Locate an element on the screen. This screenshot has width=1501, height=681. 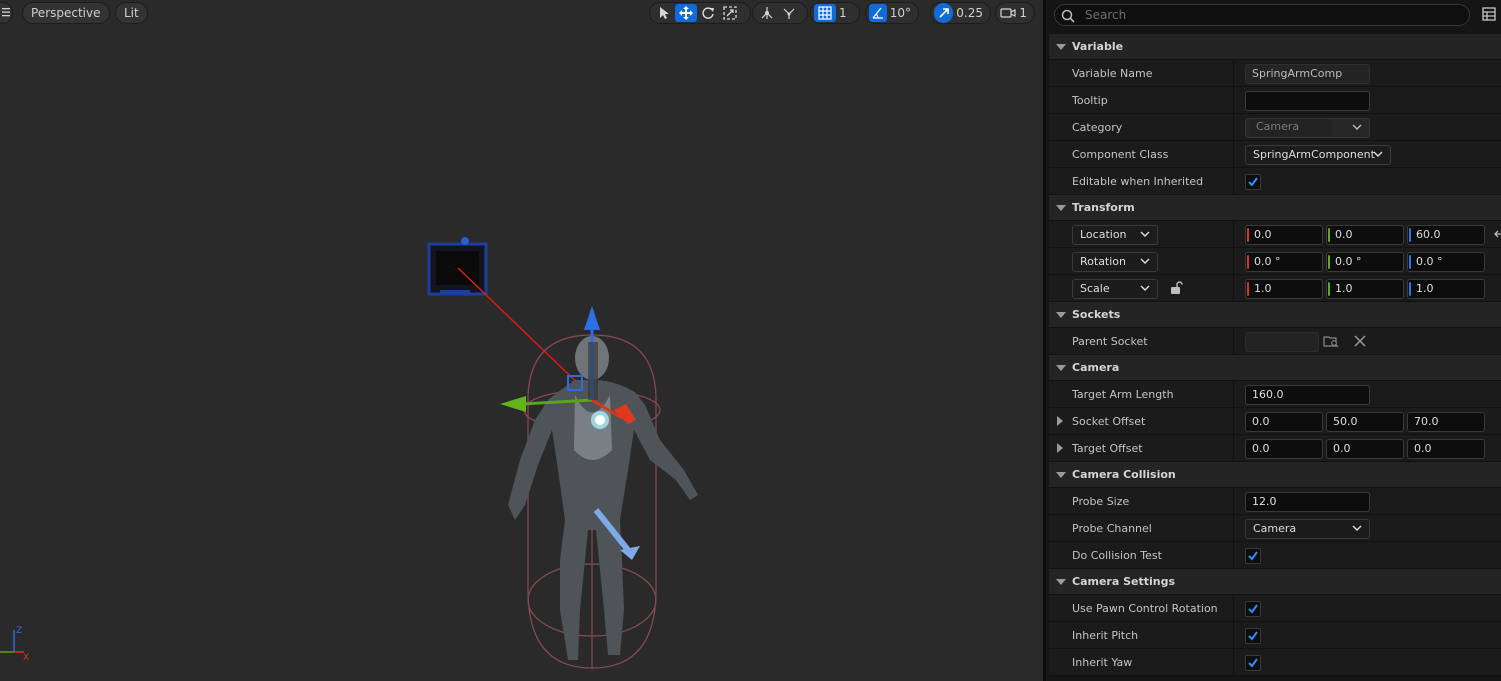
rotation-z-field: 0.0 ° is located at coordinates (1446, 262).